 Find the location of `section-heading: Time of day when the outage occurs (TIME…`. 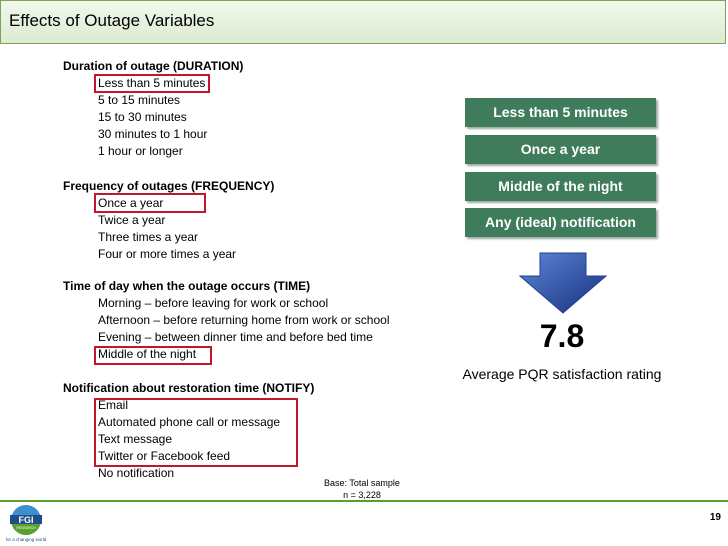

section-heading: Time of day when the outage occurs (TIME… is located at coordinates (187, 286).